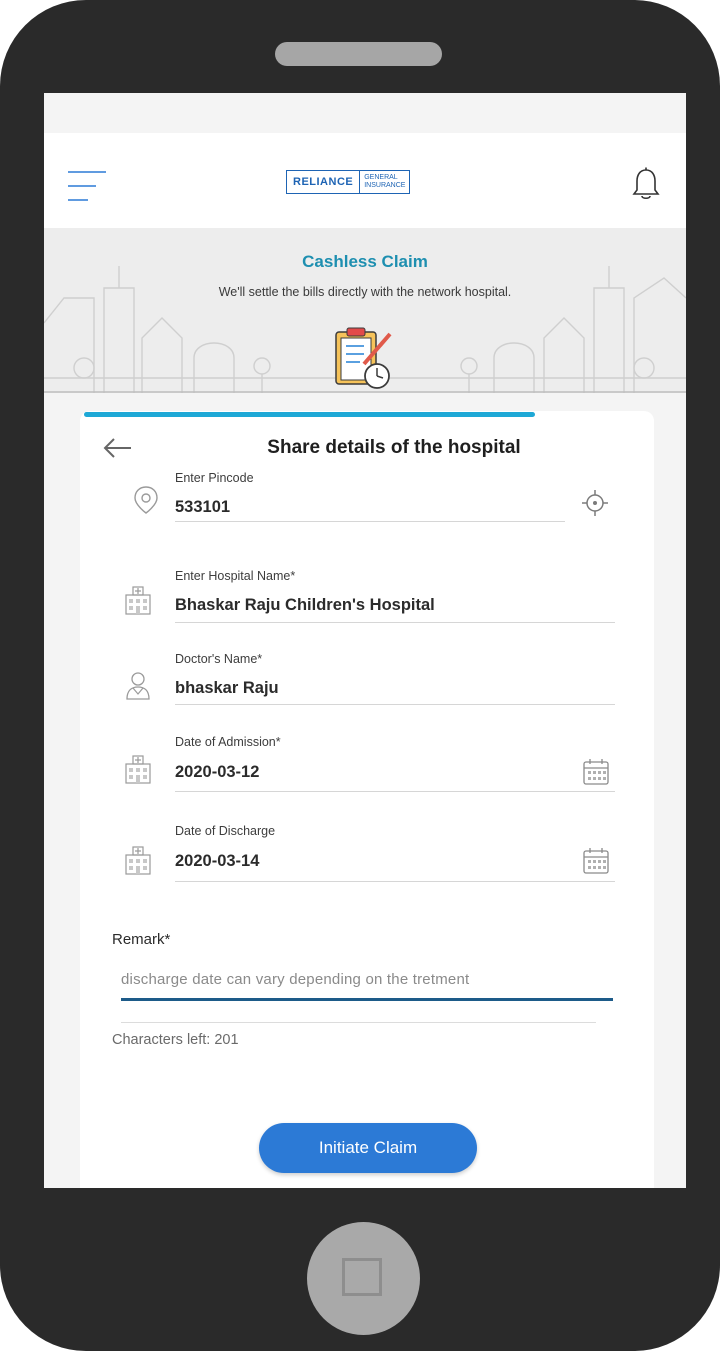 Image resolution: width=720 pixels, height=1351 pixels. Describe the element at coordinates (228, 742) in the screenshot. I see `admission-date-label: Date of Admission*` at that location.